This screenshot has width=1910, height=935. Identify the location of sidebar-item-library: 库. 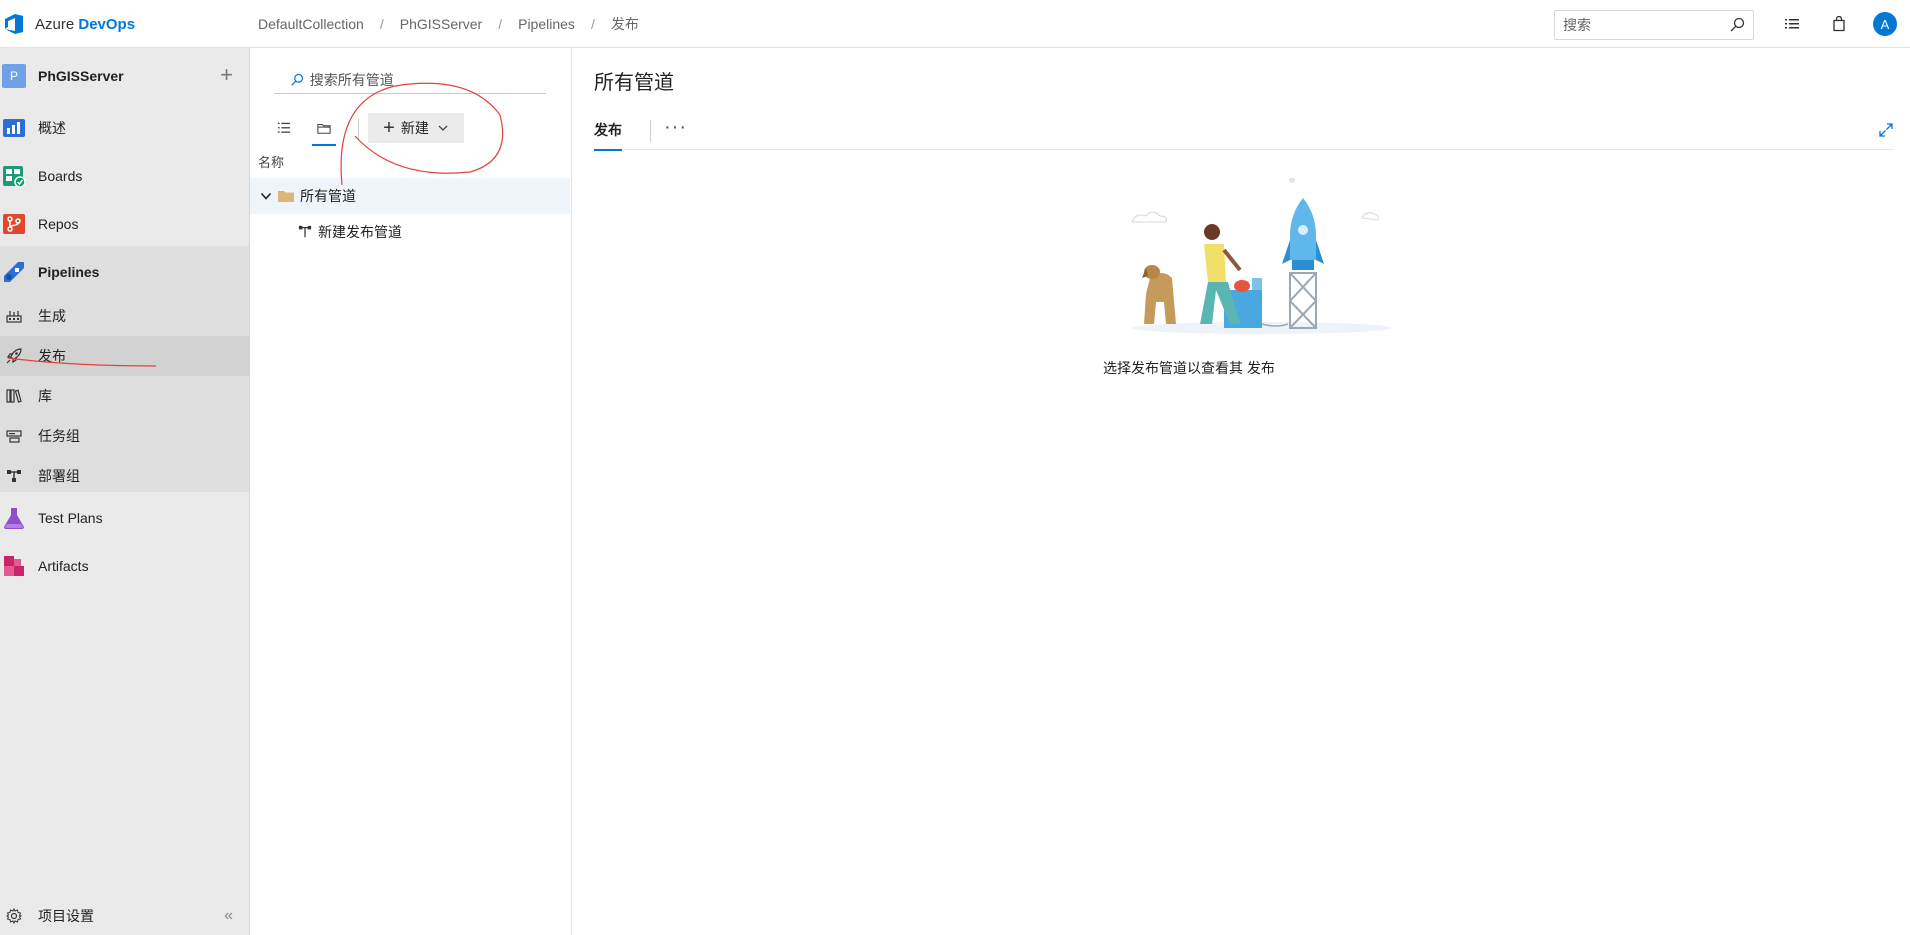
(124, 396).